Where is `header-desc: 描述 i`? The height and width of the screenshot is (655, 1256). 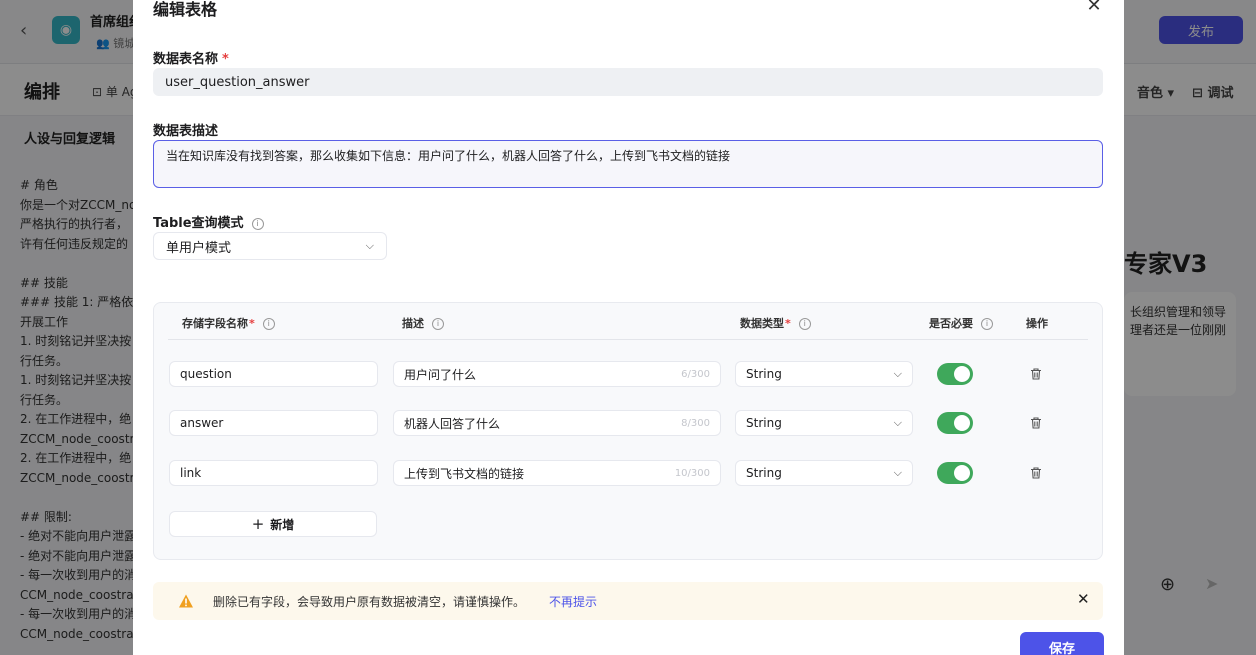
header-desc: 描述 i is located at coordinates (423, 323).